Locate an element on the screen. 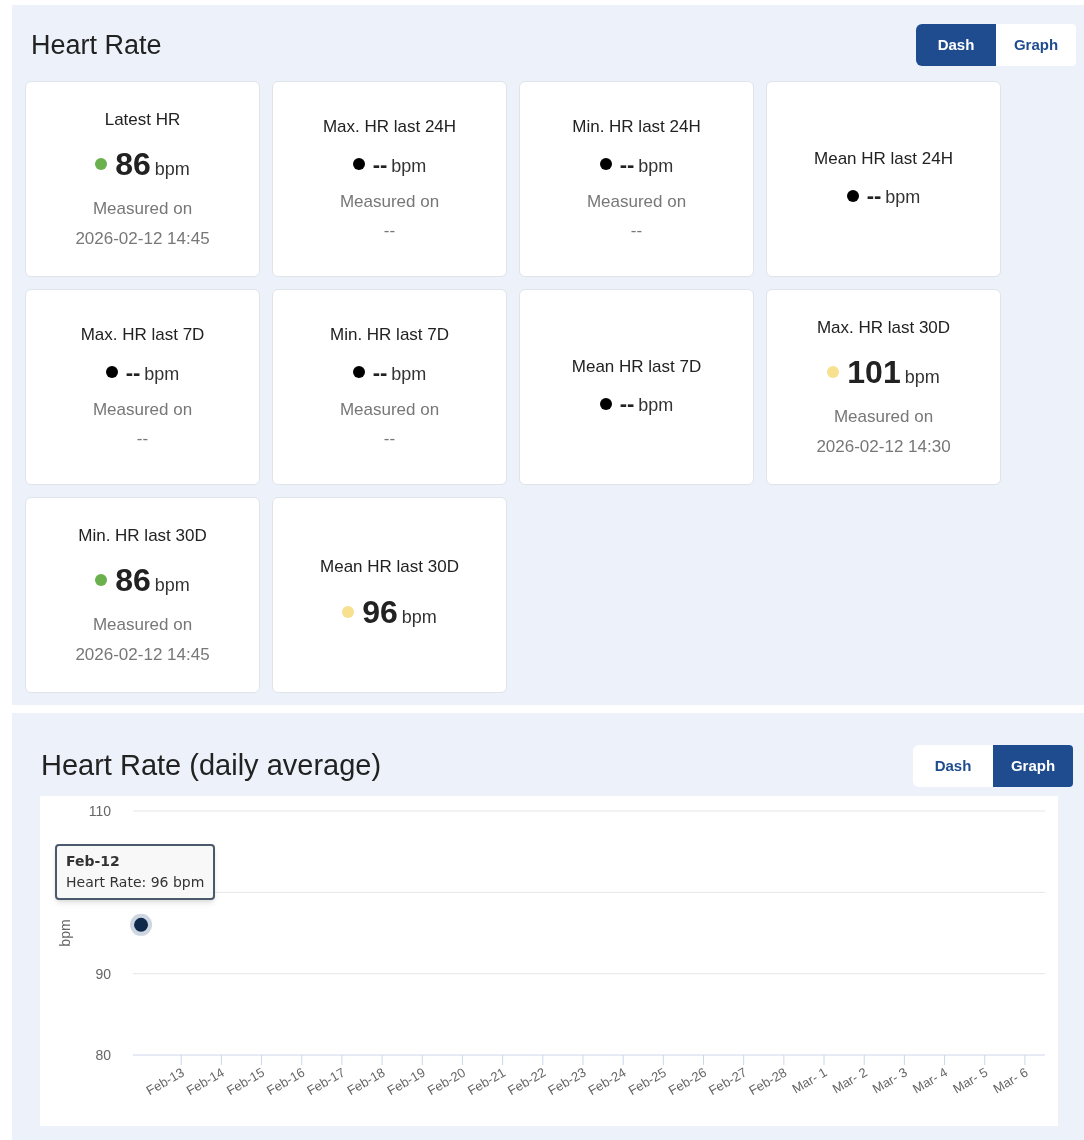  tooltip-text: Heart Rate: 96 bpm is located at coordinates (135, 882).